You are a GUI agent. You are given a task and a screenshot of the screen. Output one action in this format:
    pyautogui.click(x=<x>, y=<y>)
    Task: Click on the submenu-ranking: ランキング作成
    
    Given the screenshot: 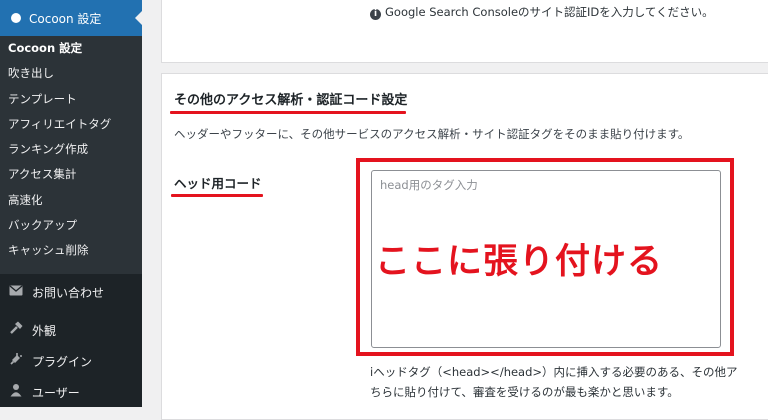 What is the action you would take?
    pyautogui.click(x=71, y=149)
    